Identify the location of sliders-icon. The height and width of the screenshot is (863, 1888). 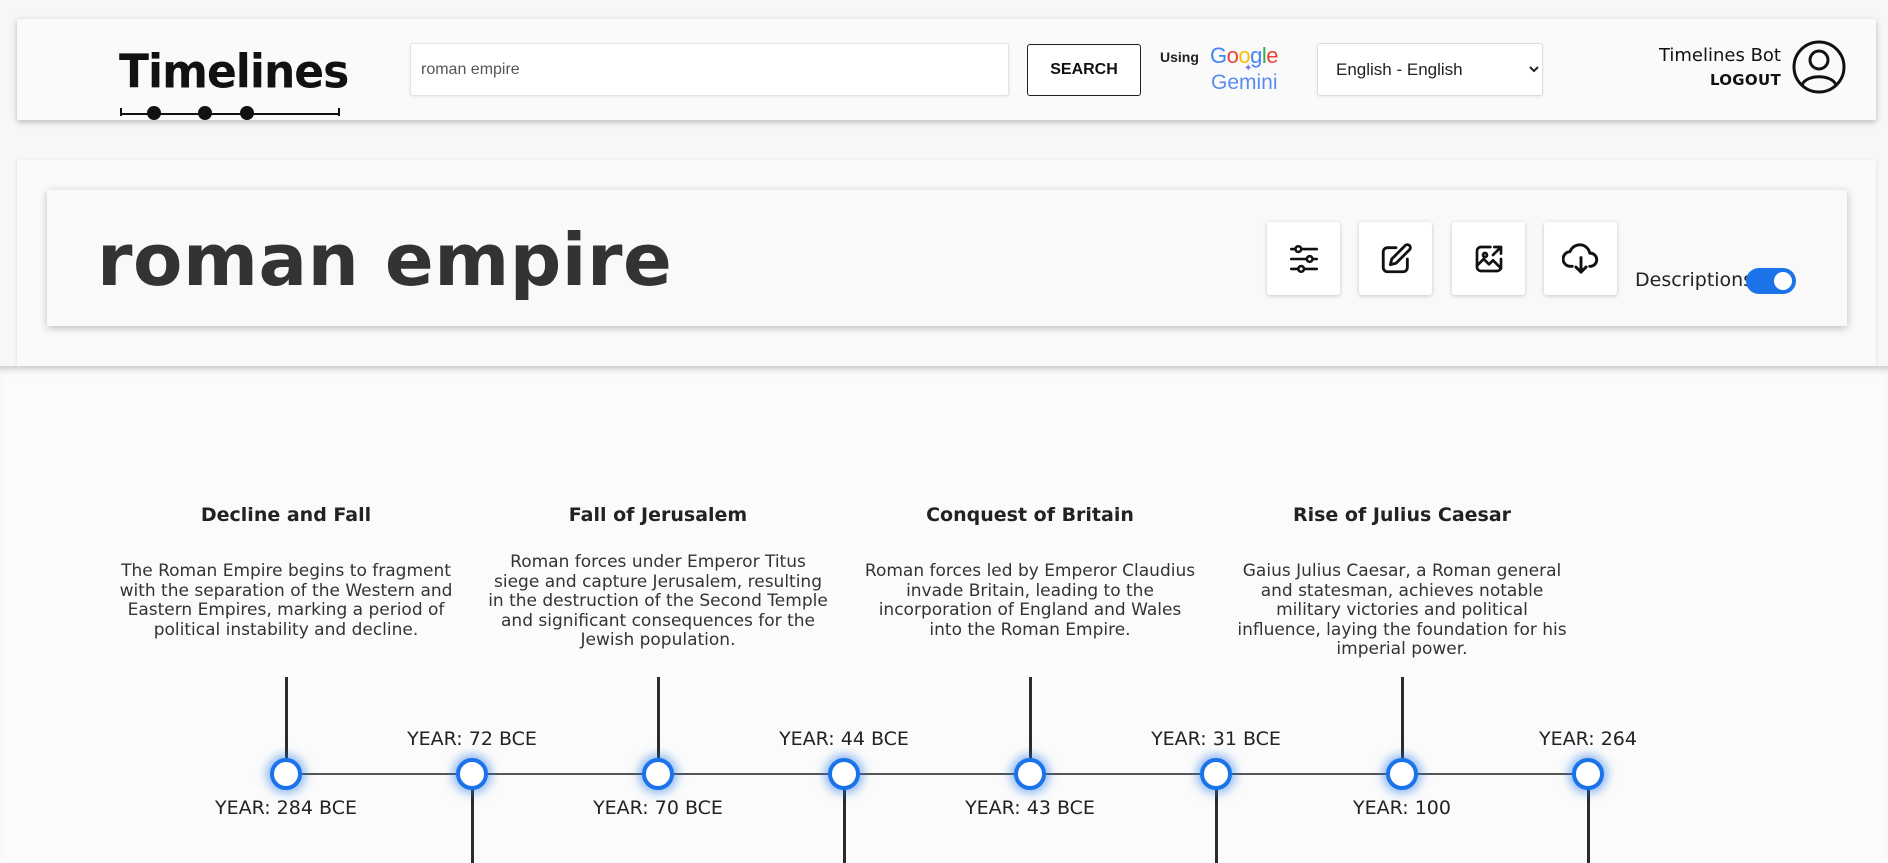
(1303, 258).